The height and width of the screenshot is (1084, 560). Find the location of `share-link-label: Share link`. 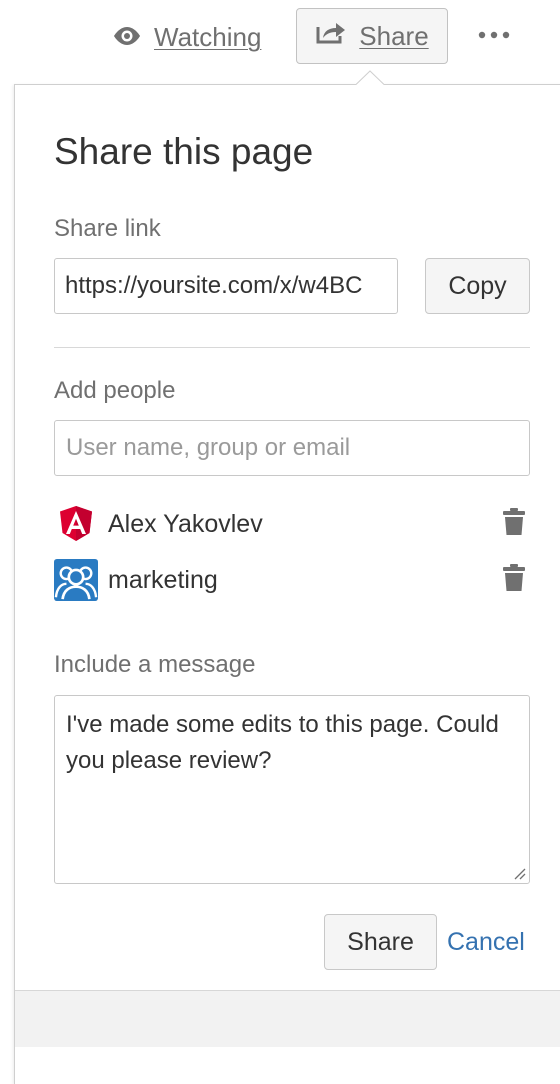

share-link-label: Share link is located at coordinates (107, 228).